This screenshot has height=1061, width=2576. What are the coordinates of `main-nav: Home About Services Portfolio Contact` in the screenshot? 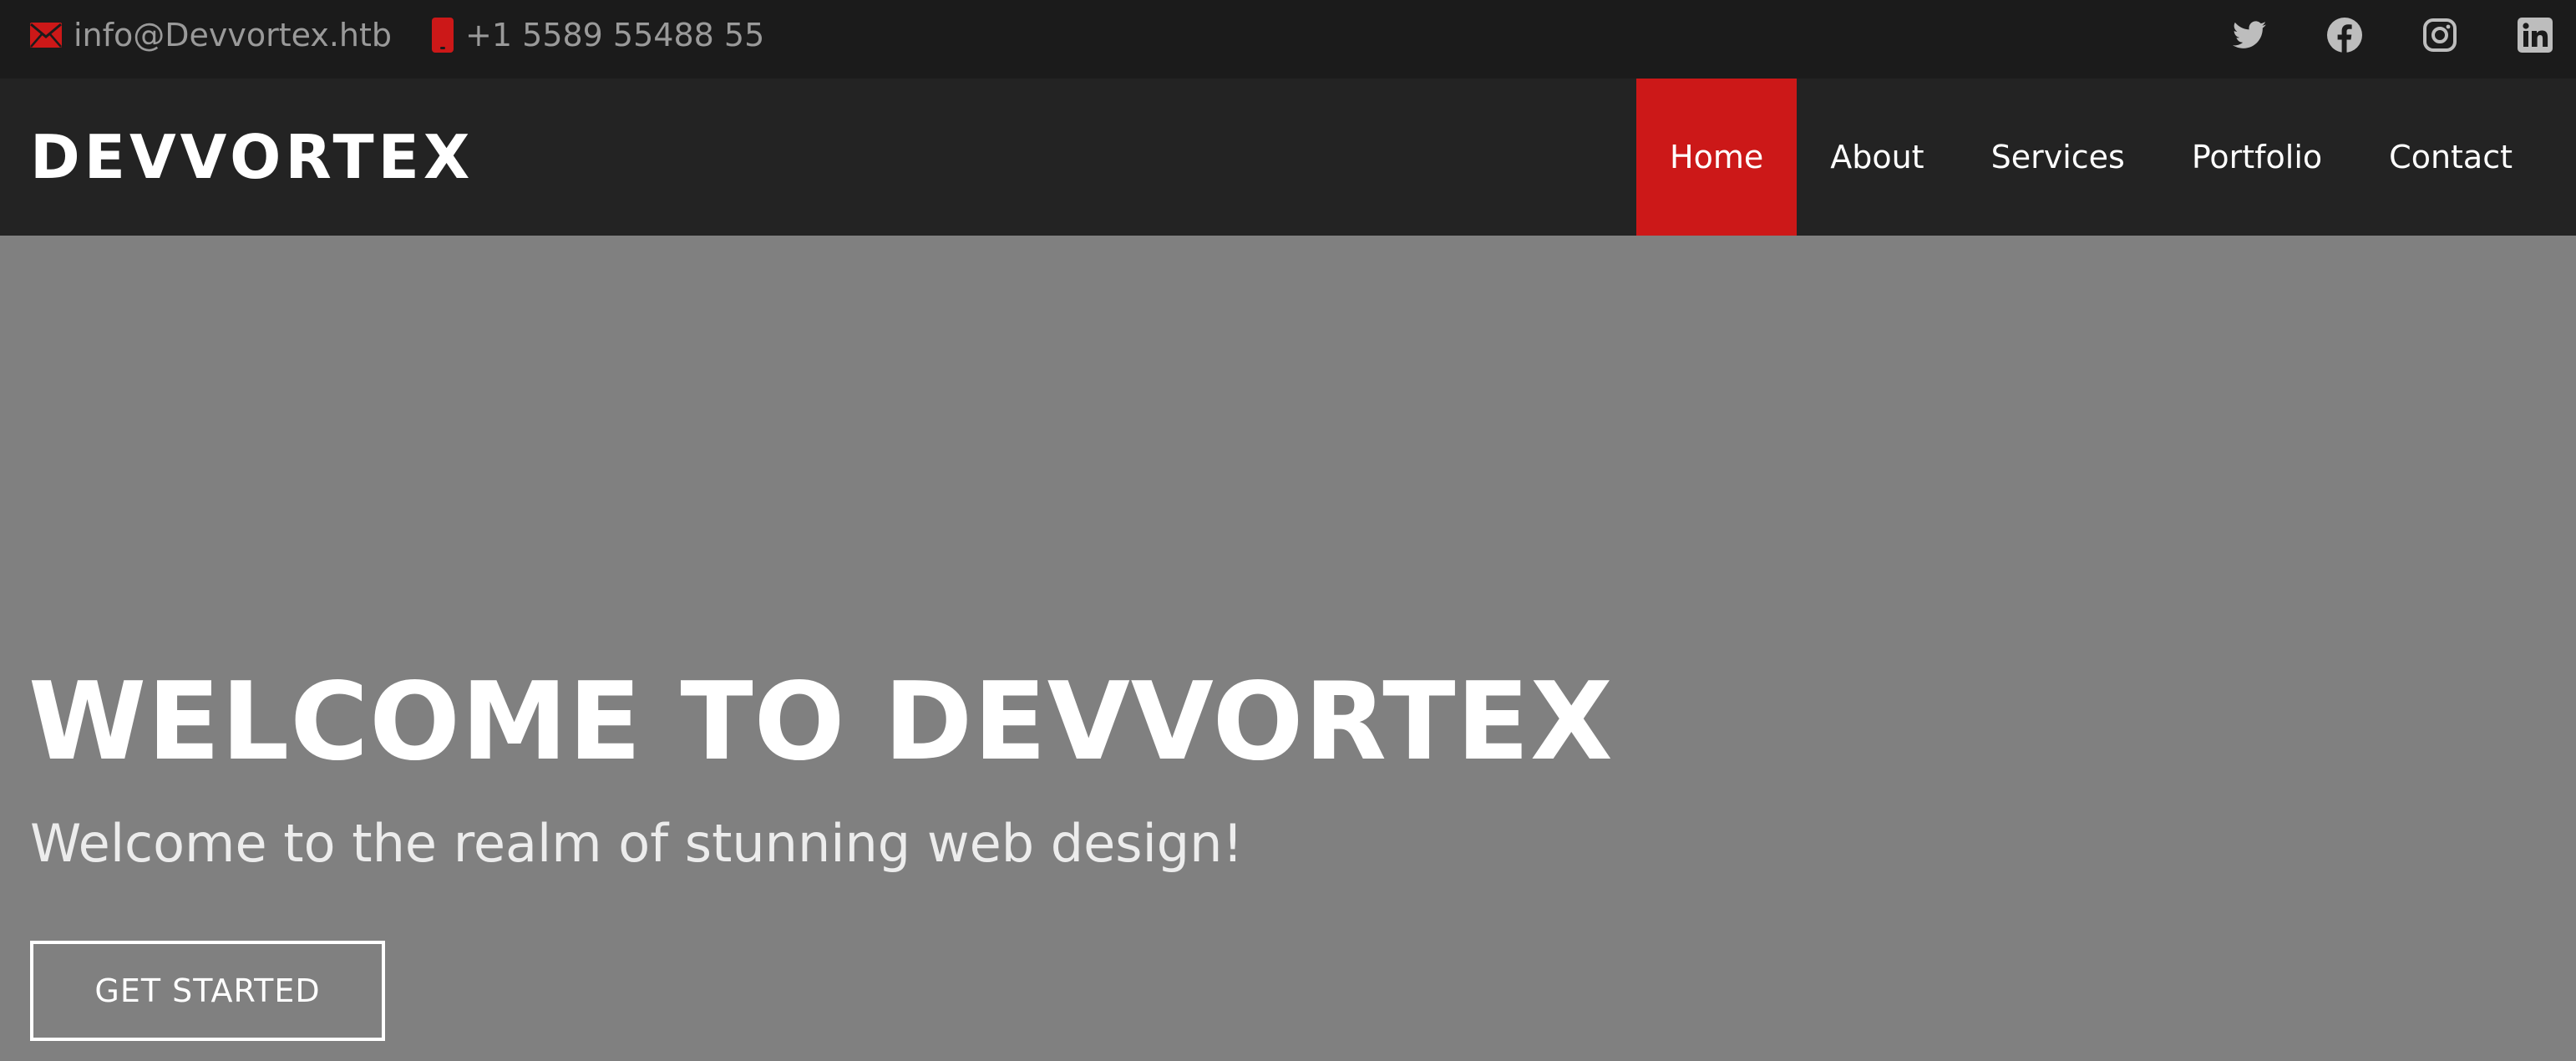 It's located at (2106, 157).